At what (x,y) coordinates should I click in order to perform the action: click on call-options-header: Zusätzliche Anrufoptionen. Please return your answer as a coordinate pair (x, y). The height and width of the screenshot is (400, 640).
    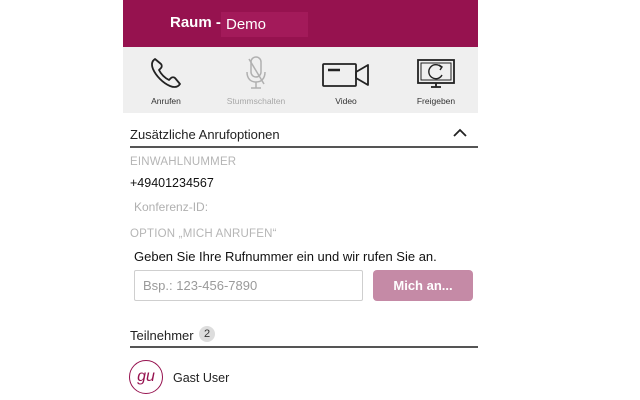
    Looking at the image, I should click on (304, 135).